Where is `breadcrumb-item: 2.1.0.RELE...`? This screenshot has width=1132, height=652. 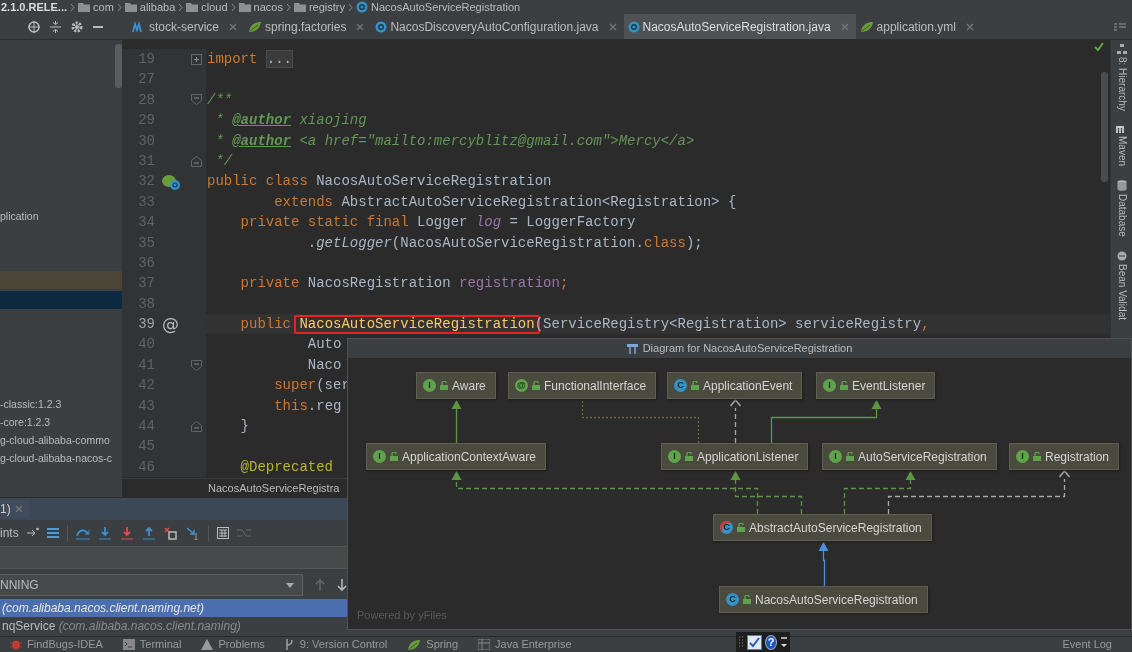
breadcrumb-item: 2.1.0.RELE... is located at coordinates (34, 7).